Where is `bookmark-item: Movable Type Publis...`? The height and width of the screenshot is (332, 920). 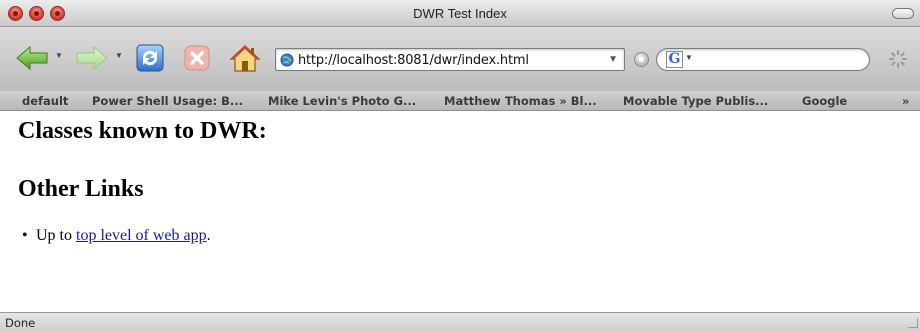
bookmark-item: Movable Type Publis... is located at coordinates (695, 101).